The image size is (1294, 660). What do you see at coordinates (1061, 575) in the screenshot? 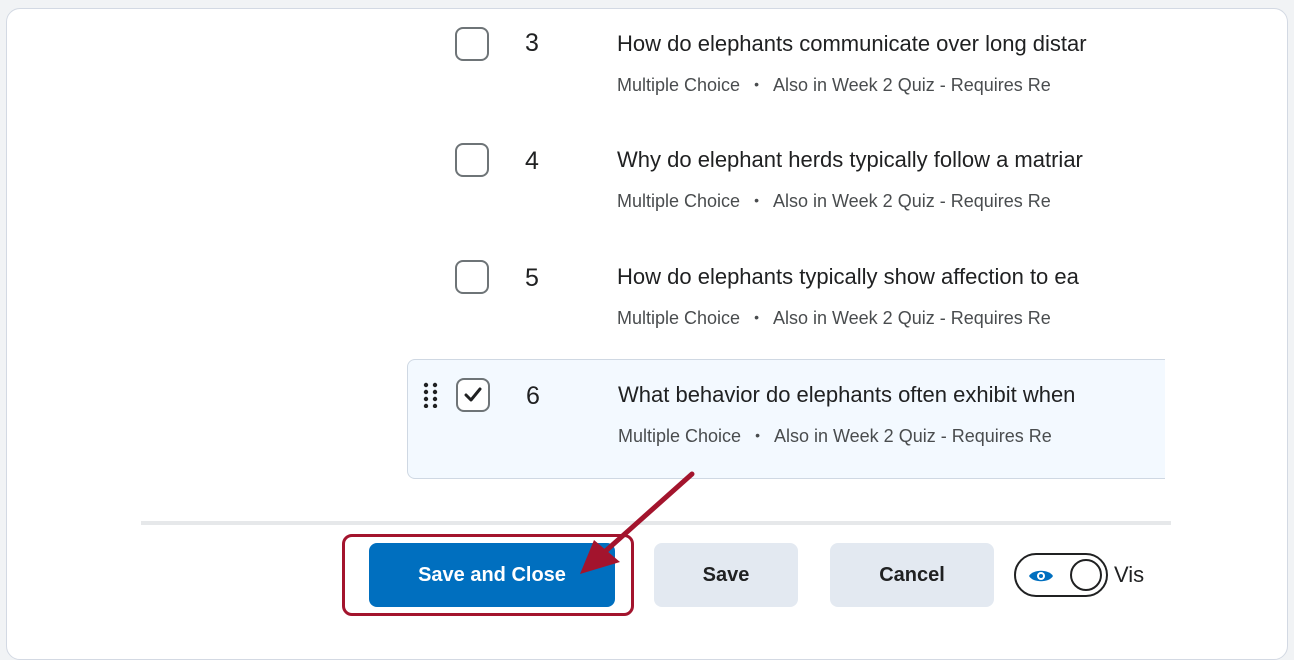
I see `visibility-toggle` at bounding box center [1061, 575].